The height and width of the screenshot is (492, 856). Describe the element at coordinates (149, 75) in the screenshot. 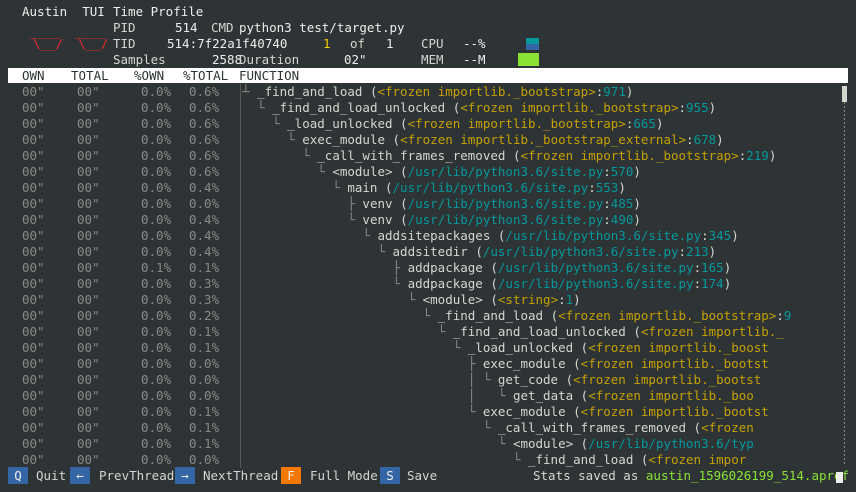

I see `col-pown: %OWN` at that location.